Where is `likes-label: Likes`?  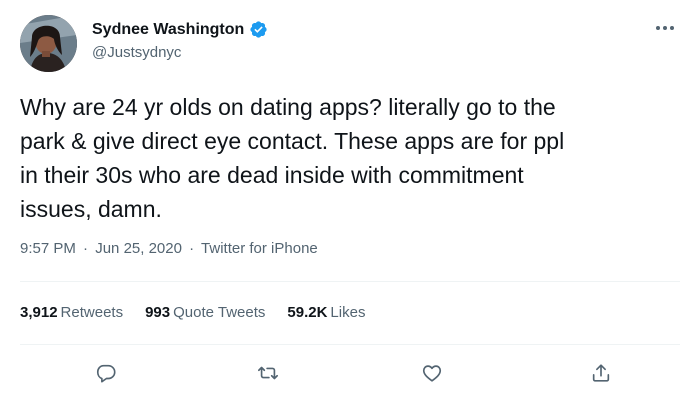 likes-label: Likes is located at coordinates (348, 312).